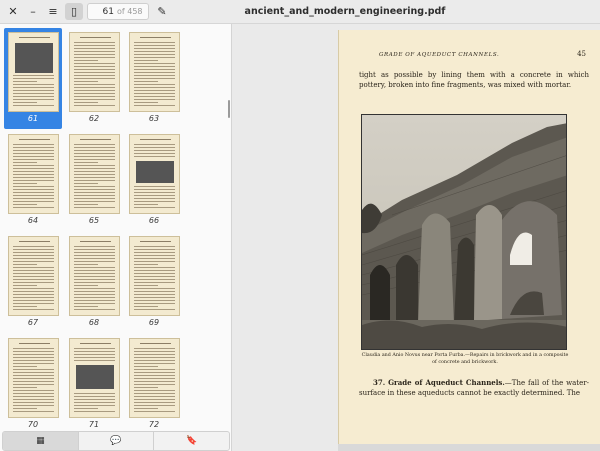 This screenshot has width=600, height=451. I want to click on section-heading: Grade of Aqueduct Channels., so click(446, 382).